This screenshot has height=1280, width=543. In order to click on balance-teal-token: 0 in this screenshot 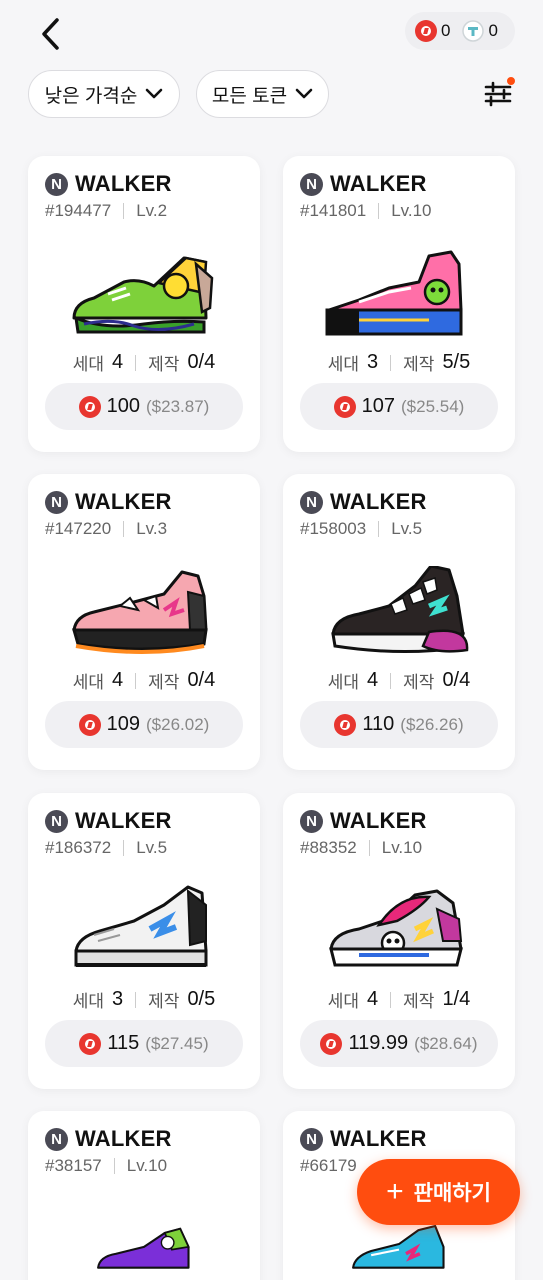, I will do `click(480, 31)`.